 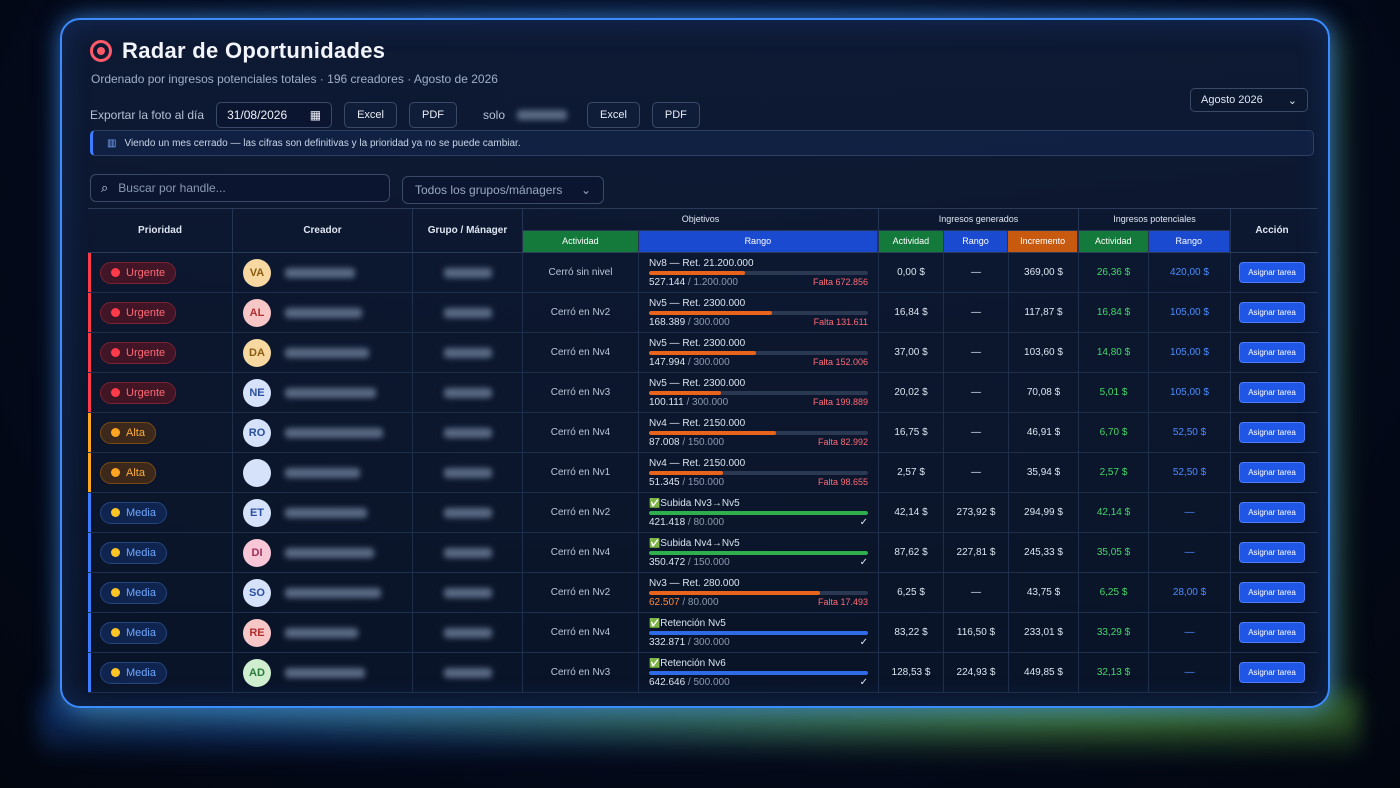 I want to click on col-ip-rango: Rango, so click(x=1189, y=241).